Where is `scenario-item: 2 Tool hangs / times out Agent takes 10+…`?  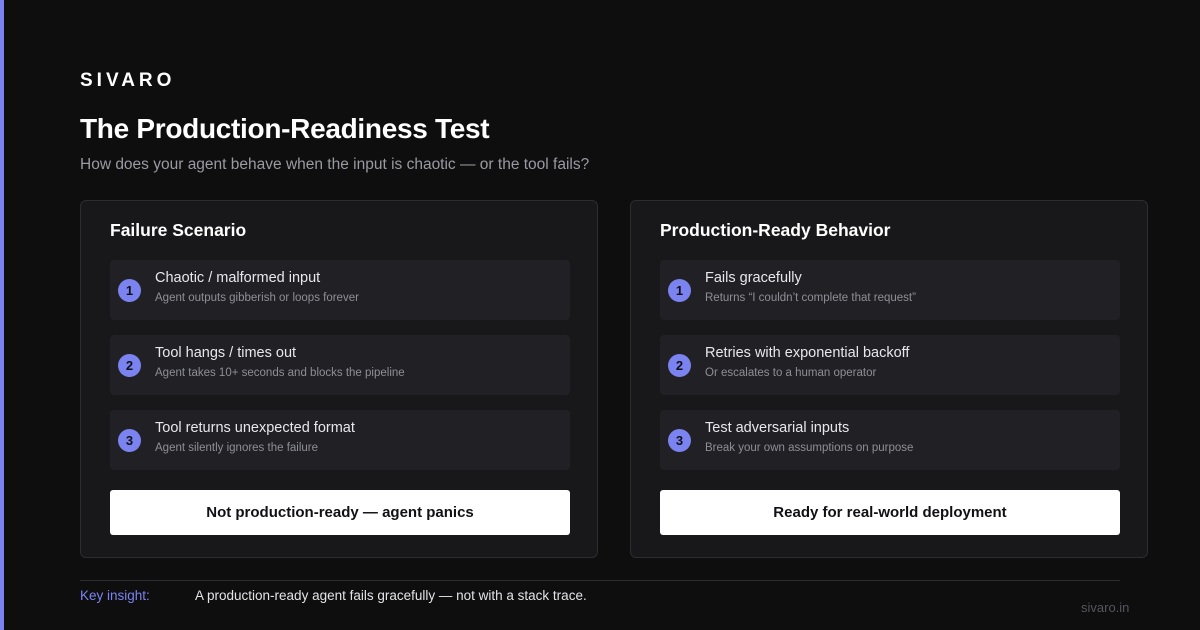
scenario-item: 2 Tool hangs / times out Agent takes 10+… is located at coordinates (340, 365).